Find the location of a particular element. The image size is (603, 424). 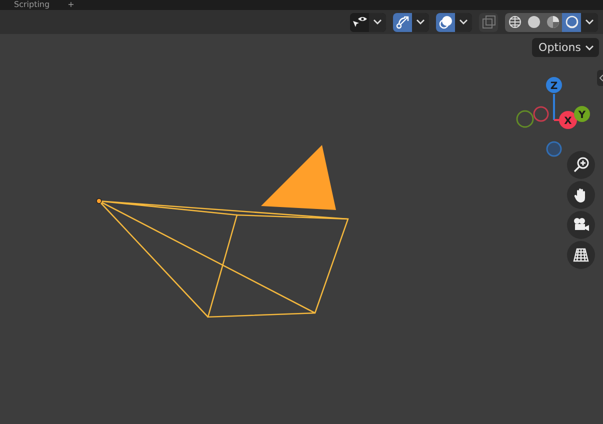

xray-toggle-button is located at coordinates (488, 22).